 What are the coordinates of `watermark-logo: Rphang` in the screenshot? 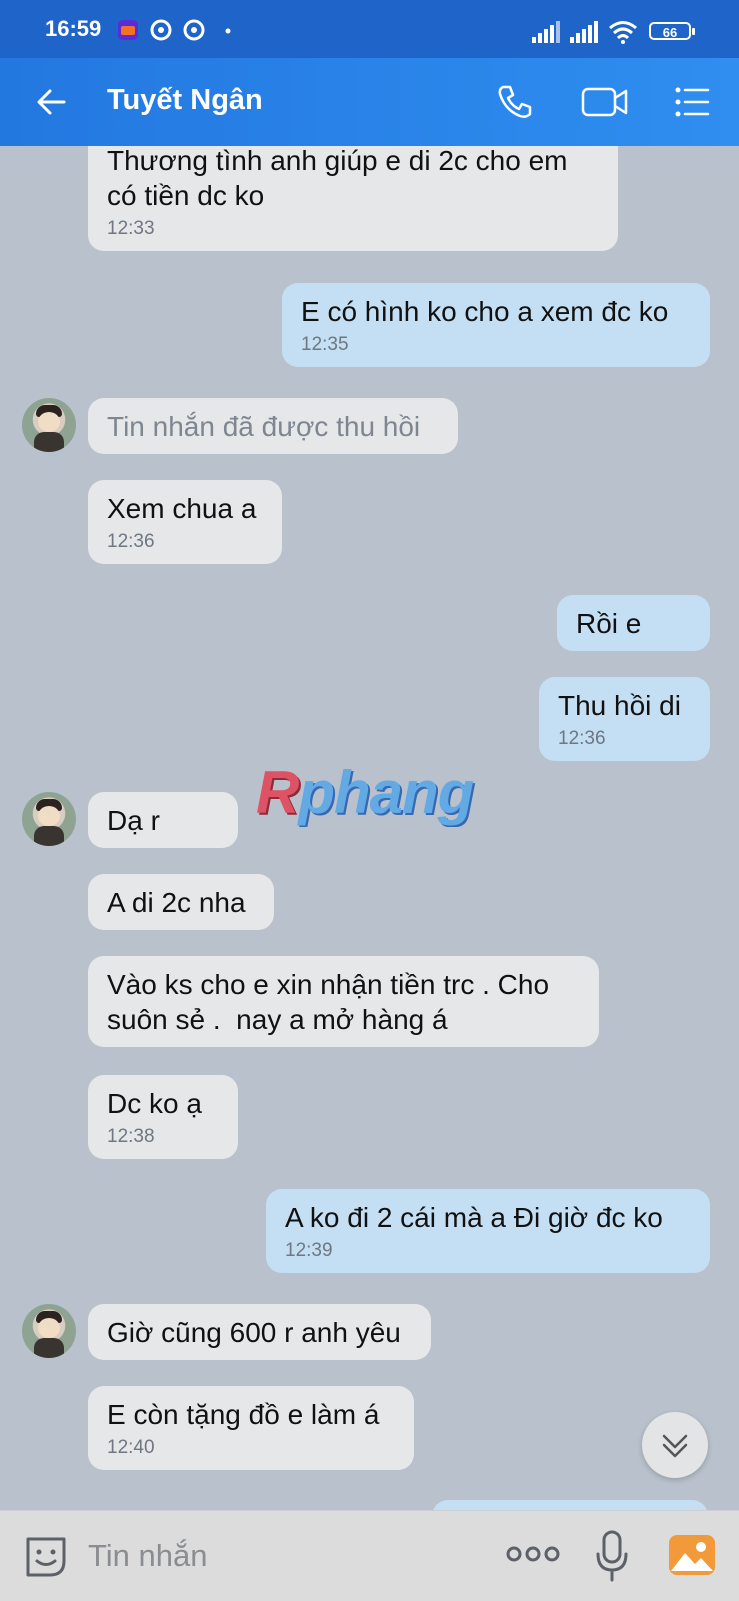 It's located at (365, 792).